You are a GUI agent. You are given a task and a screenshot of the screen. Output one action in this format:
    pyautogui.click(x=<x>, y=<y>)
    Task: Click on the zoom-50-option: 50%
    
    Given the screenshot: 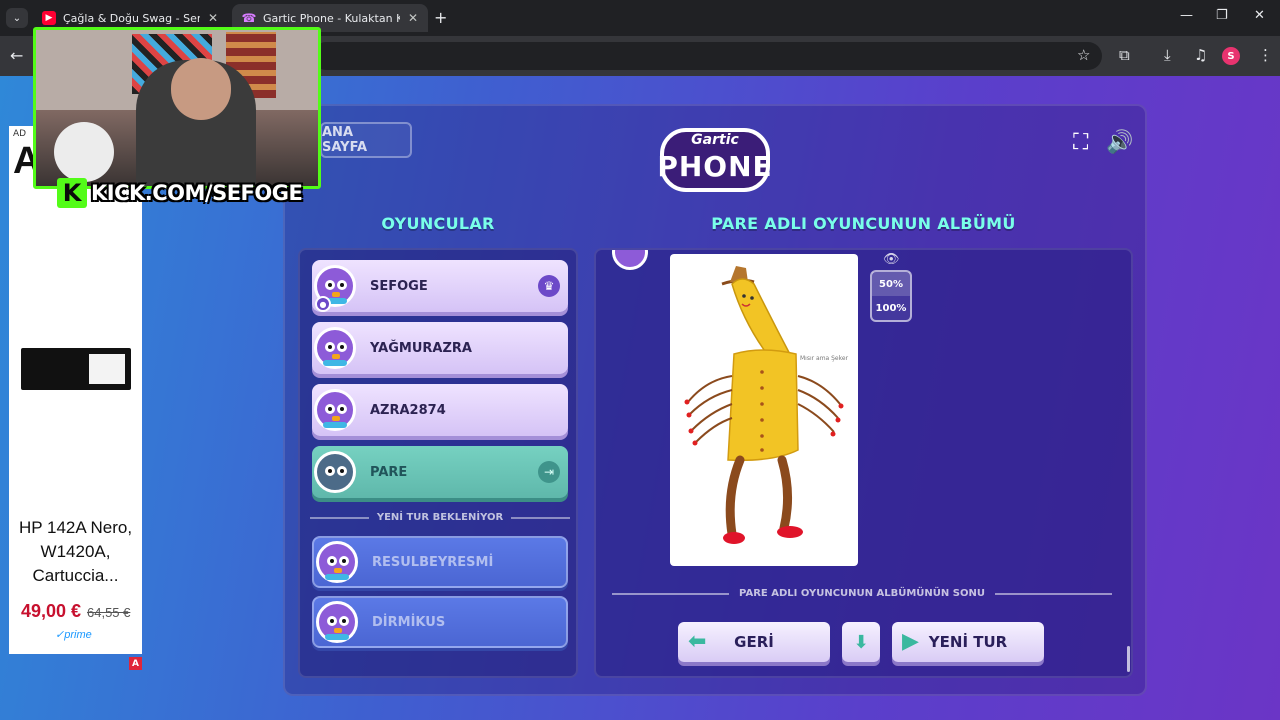 What is the action you would take?
    pyautogui.click(x=891, y=284)
    